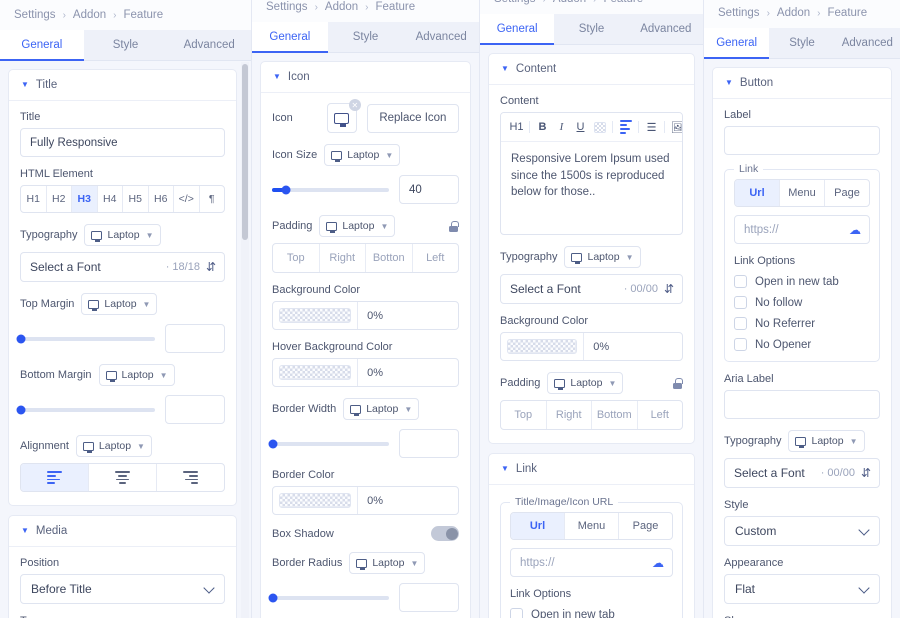 The width and height of the screenshot is (900, 618). Describe the element at coordinates (429, 443) in the screenshot. I see `border-width-value` at that location.